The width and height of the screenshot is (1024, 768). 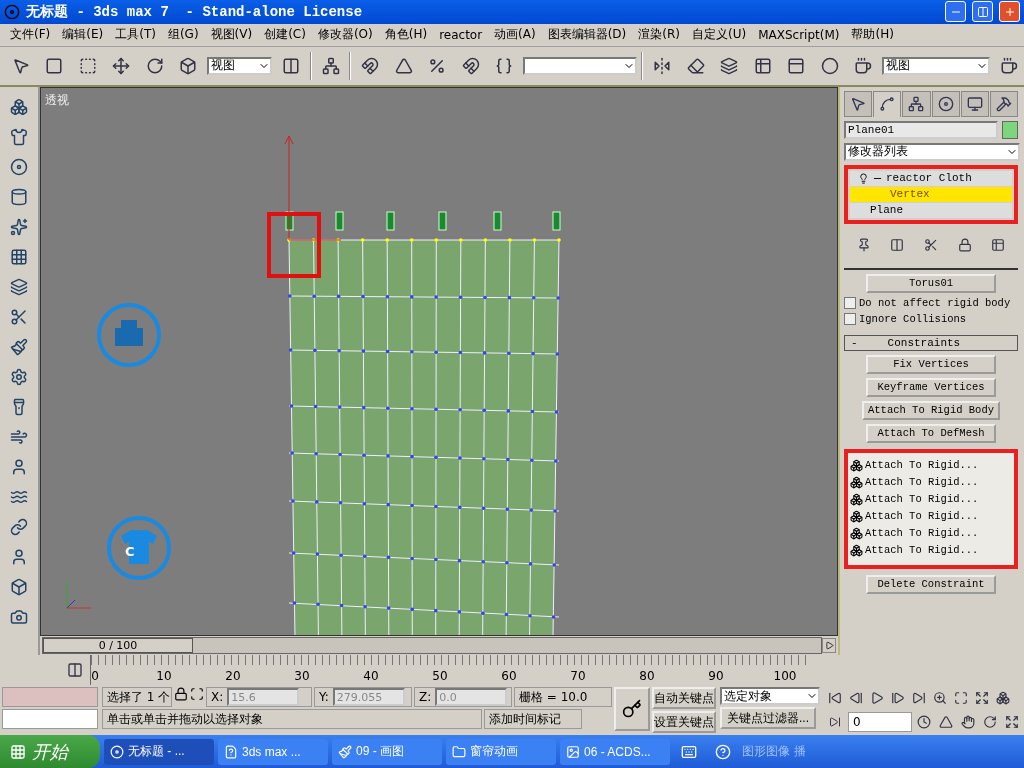 I want to click on coordinate-dropdown: 视图, so click(x=240, y=65).